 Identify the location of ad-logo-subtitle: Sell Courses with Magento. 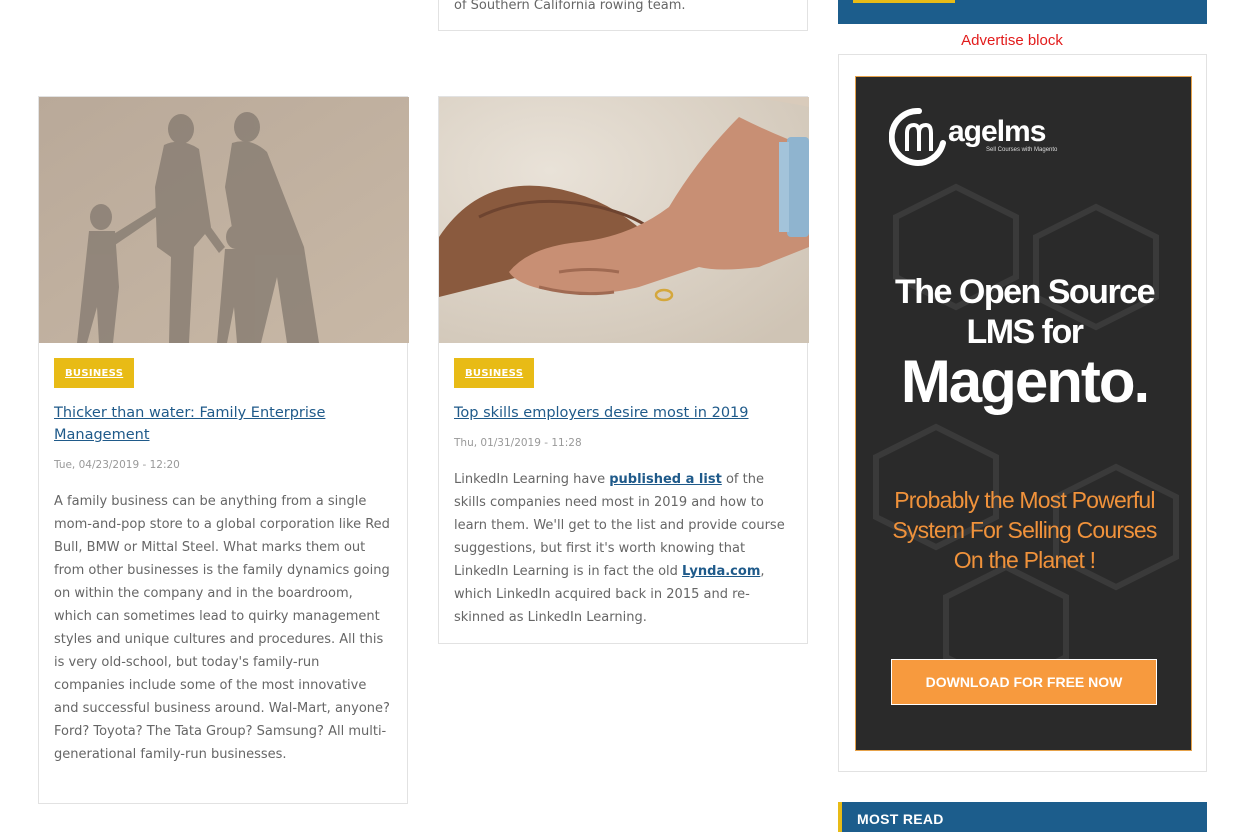
(1022, 150).